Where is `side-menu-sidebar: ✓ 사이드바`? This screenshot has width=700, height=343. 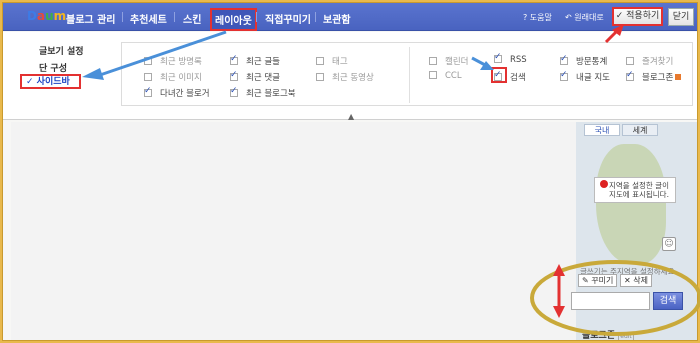
side-menu-sidebar: ✓ 사이드바 is located at coordinates (50, 81).